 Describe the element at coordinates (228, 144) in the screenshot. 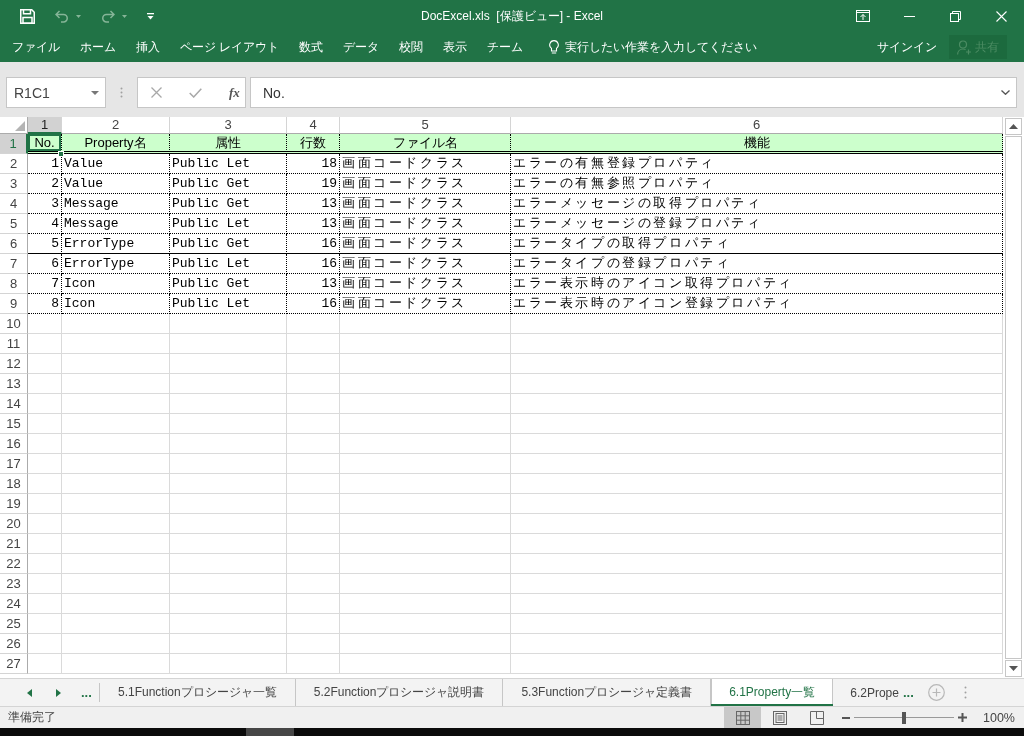

I see `header-cell: 属性` at that location.